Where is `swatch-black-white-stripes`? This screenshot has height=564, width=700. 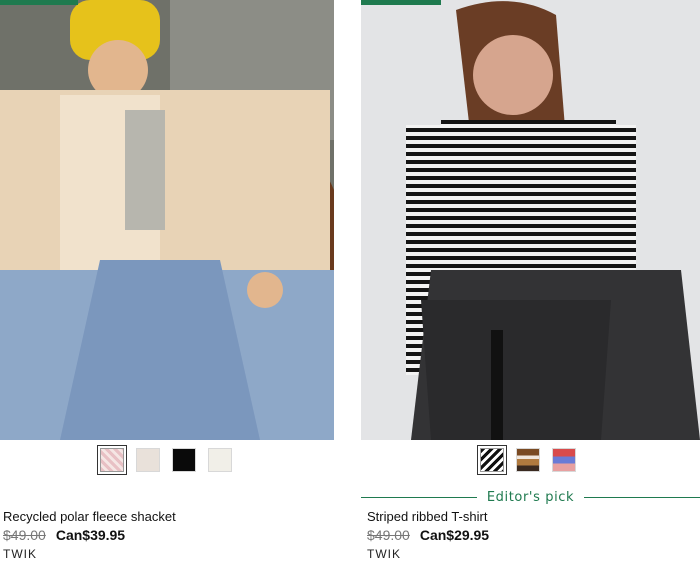 swatch-black-white-stripes is located at coordinates (492, 460).